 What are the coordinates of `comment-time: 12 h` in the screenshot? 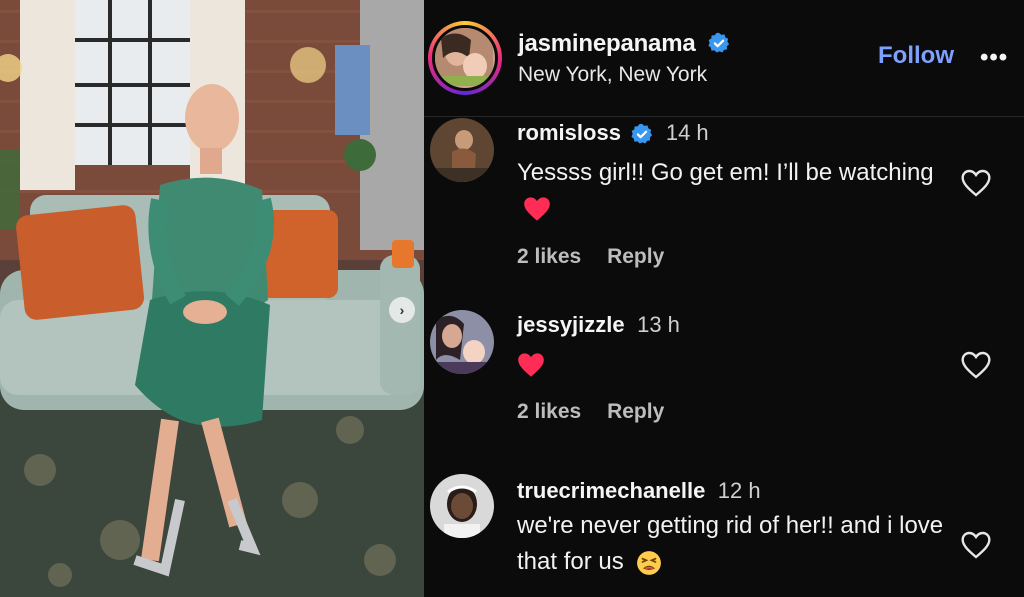 It's located at (739, 490).